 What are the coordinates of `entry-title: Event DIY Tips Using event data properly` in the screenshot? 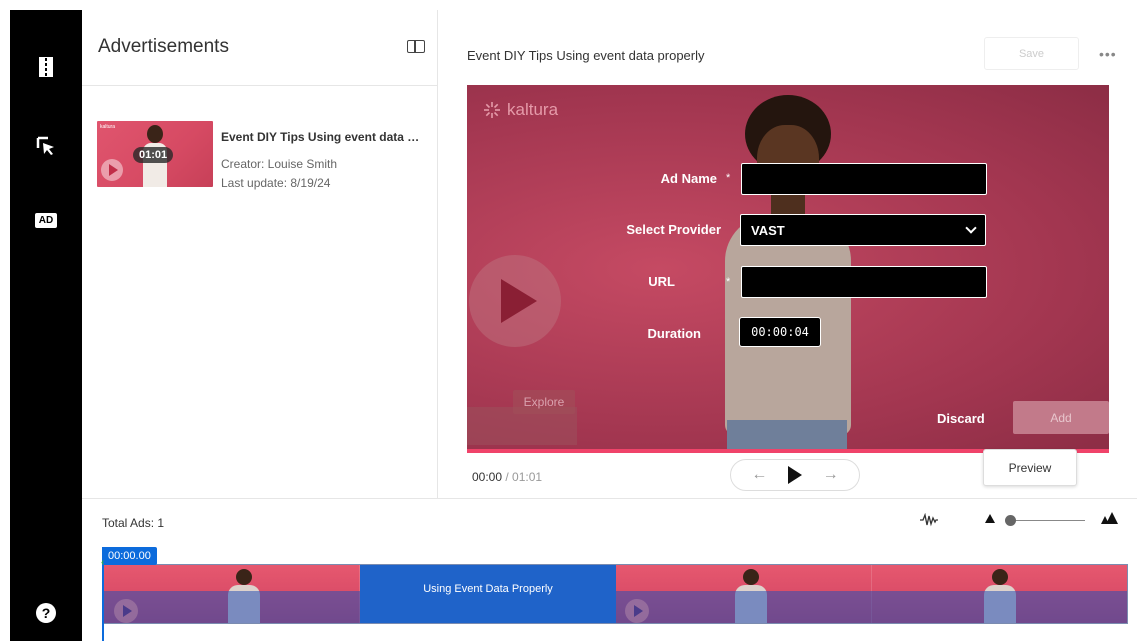 It's located at (321, 137).